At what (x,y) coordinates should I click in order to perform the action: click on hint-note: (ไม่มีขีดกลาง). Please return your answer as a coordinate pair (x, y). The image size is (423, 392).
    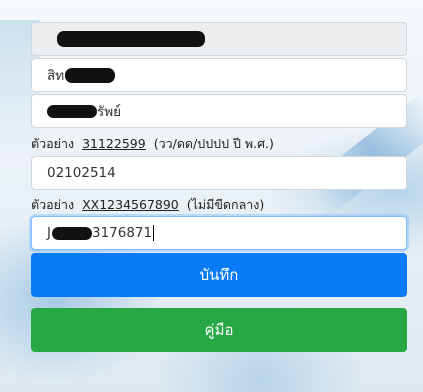
    Looking at the image, I should click on (225, 204).